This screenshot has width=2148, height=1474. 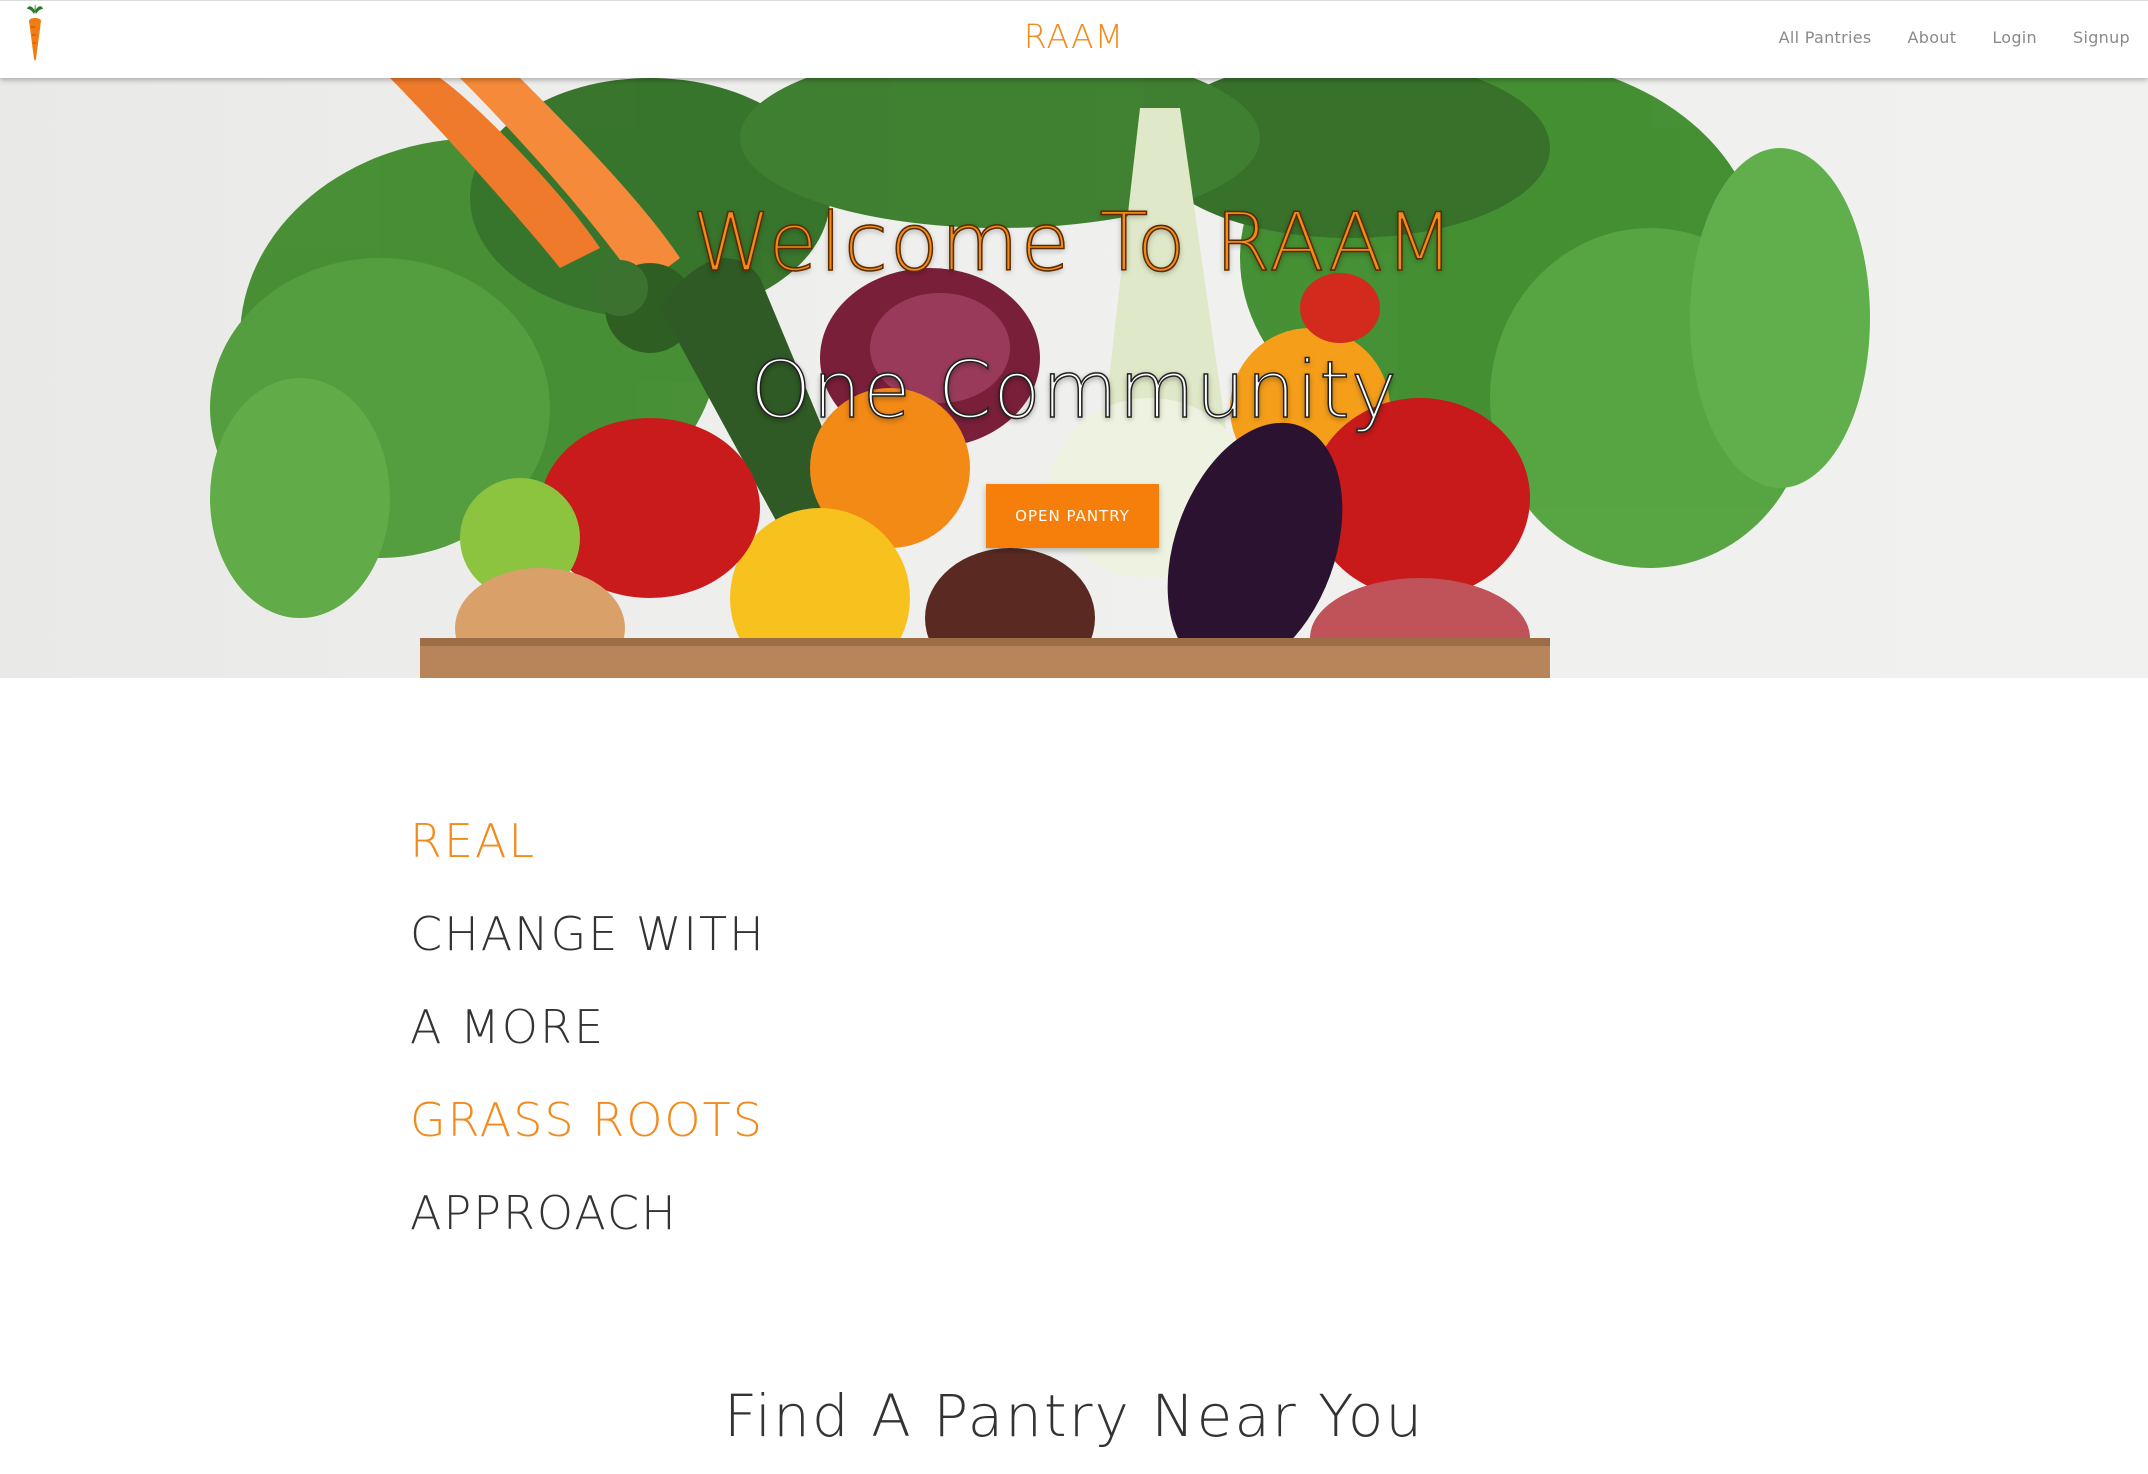 What do you see at coordinates (1074, 39) in the screenshot?
I see `top-navbar: RAAM All Pantries About Login Signup` at bounding box center [1074, 39].